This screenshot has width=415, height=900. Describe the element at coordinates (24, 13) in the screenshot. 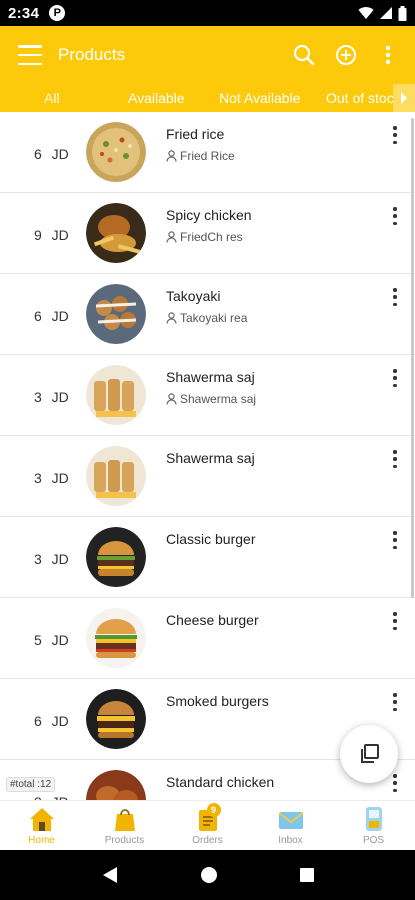

I see `status-time: 2:34` at that location.